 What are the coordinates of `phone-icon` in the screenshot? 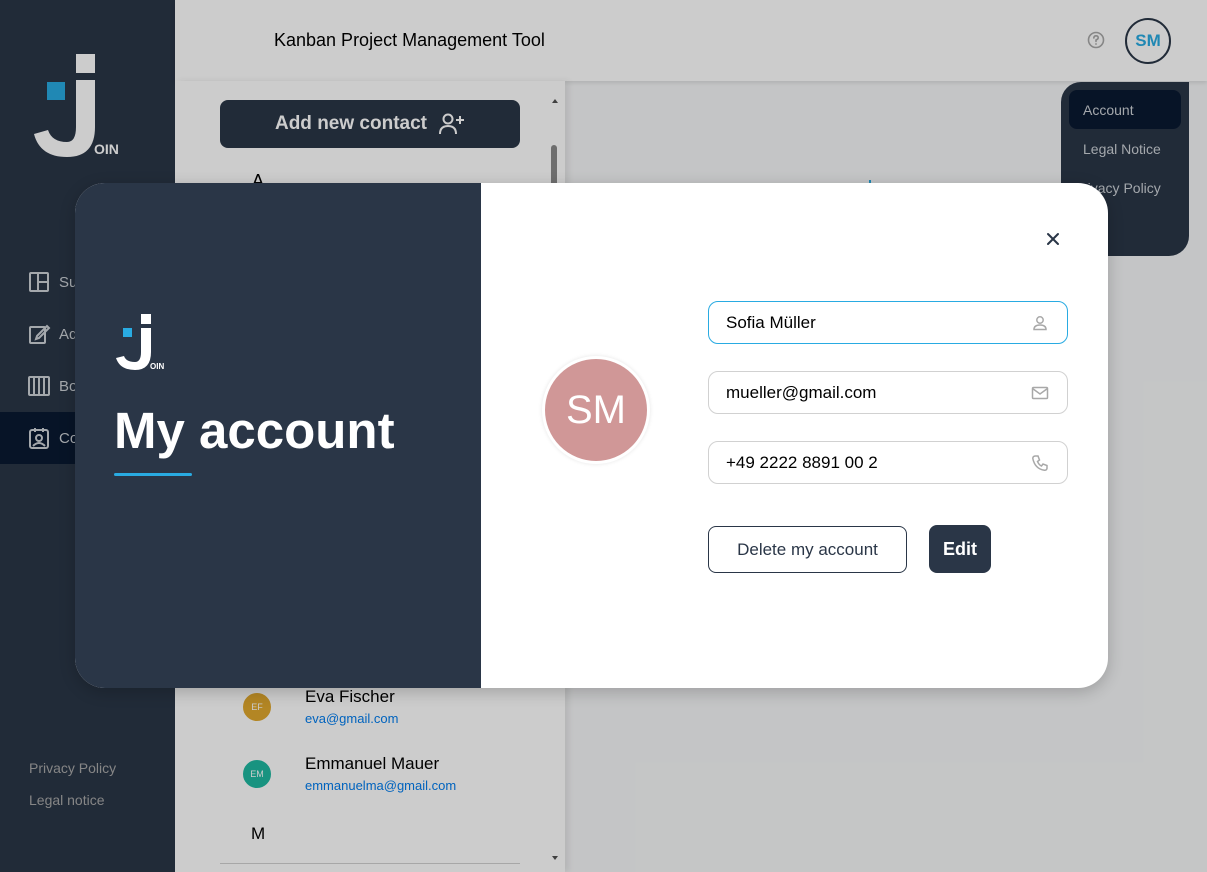 It's located at (1040, 463).